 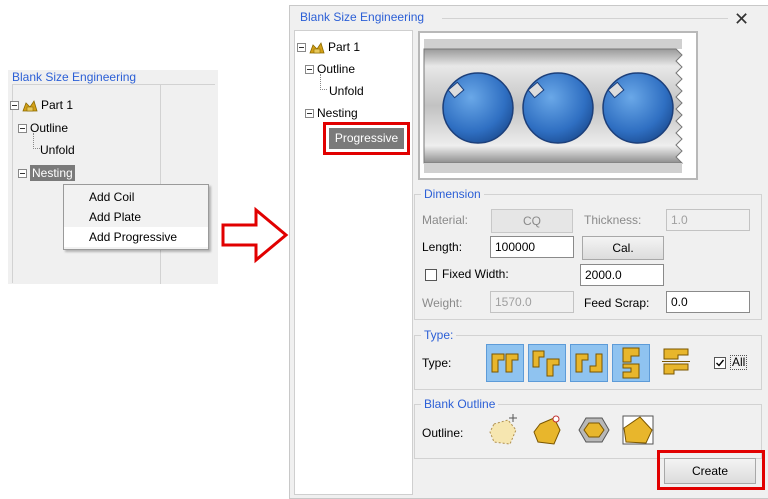 I want to click on outline-bounding-box-icon, so click(x=638, y=430).